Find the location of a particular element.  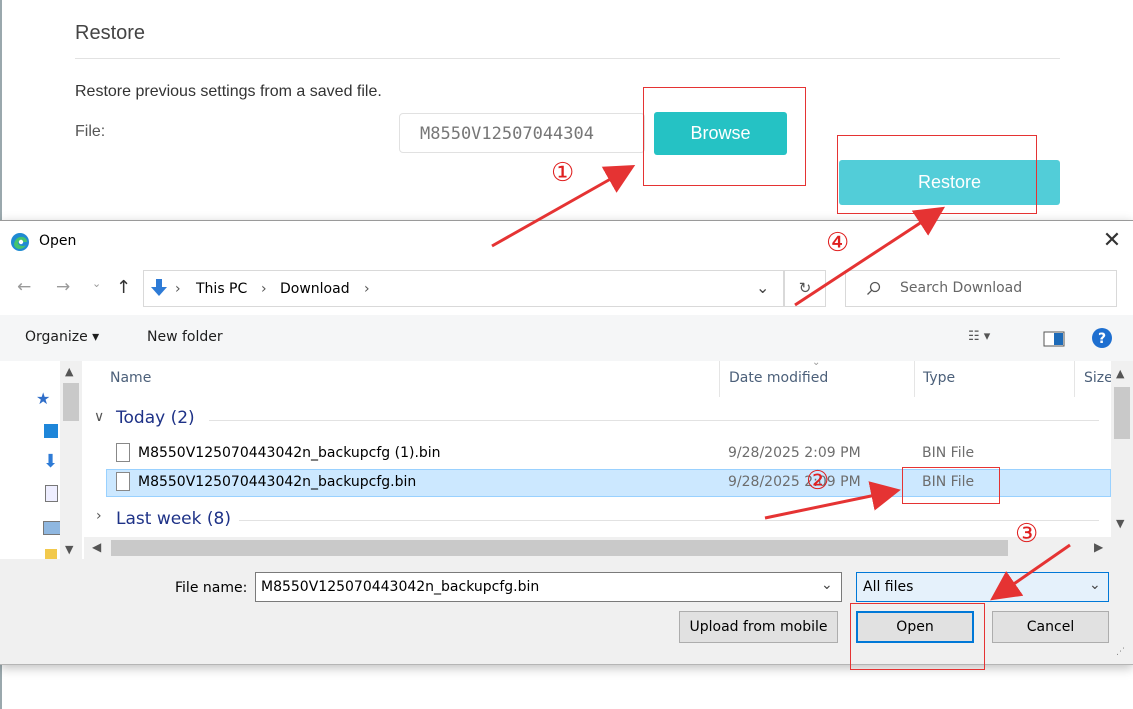

arrow-to-bin-file is located at coordinates (832, 500).